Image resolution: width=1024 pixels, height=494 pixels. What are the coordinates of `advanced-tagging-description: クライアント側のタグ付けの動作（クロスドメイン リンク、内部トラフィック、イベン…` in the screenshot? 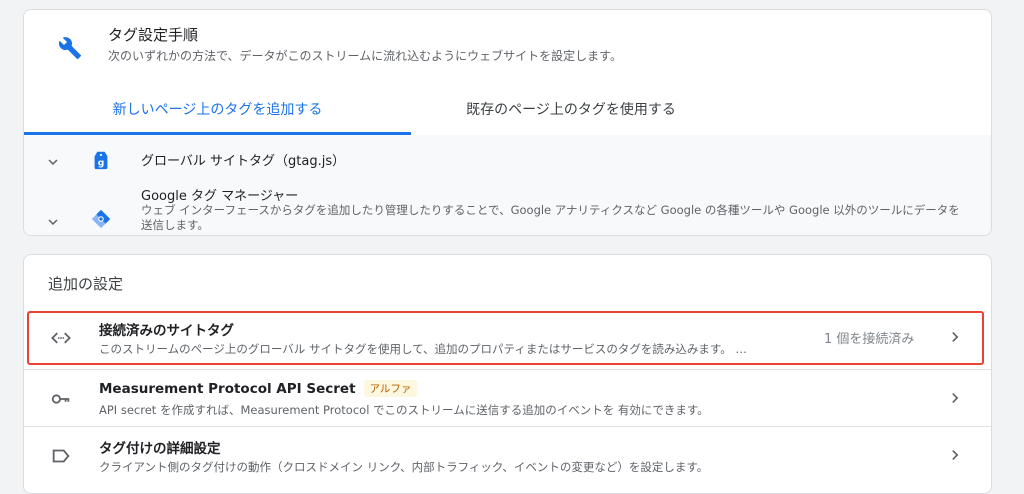 It's located at (404, 467).